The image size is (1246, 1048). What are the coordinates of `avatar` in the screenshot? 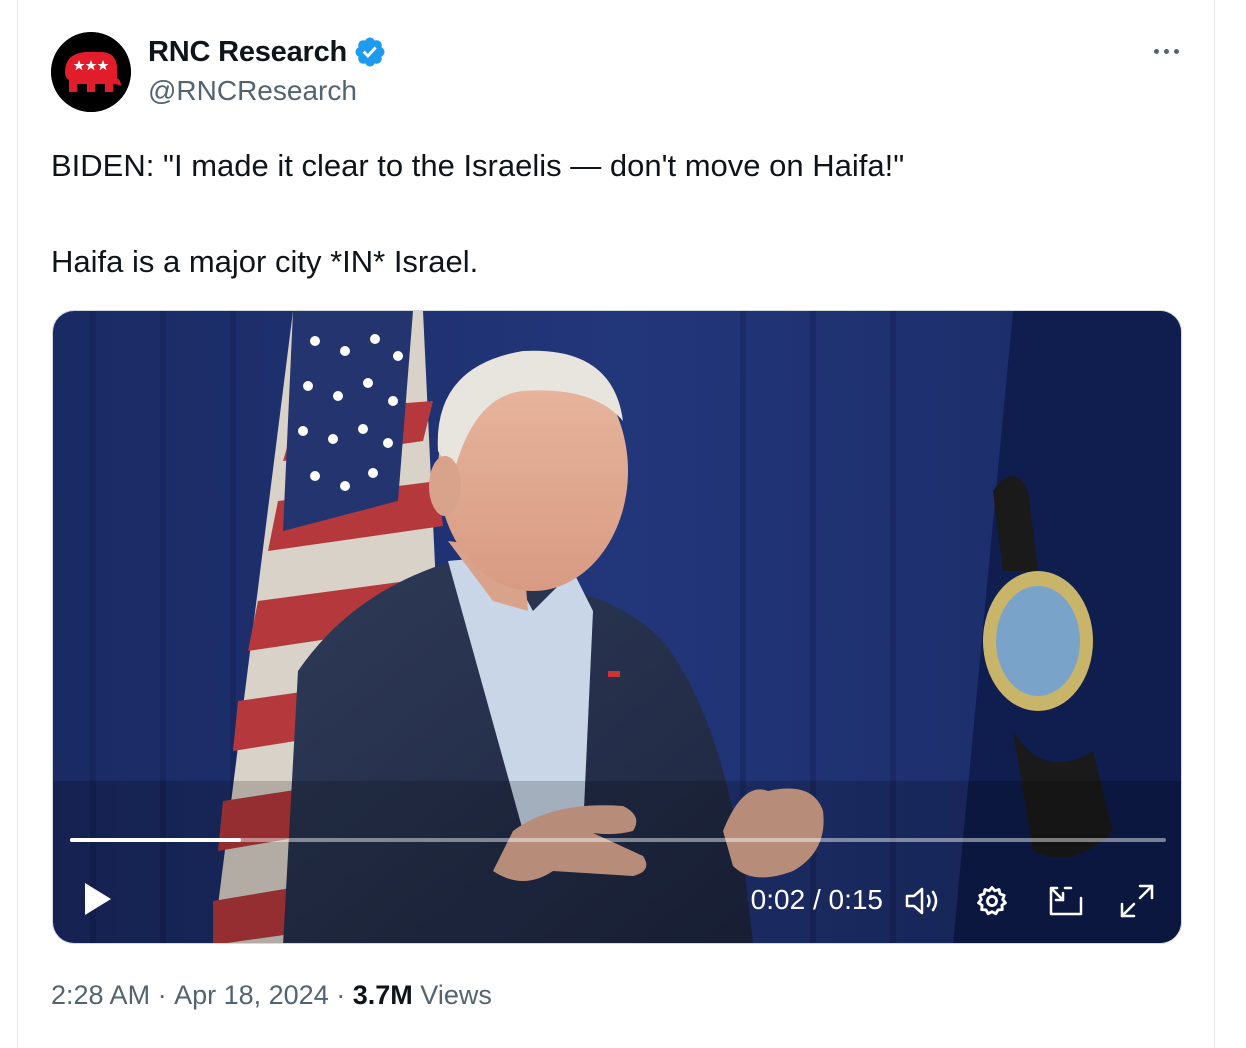 It's located at (91, 72).